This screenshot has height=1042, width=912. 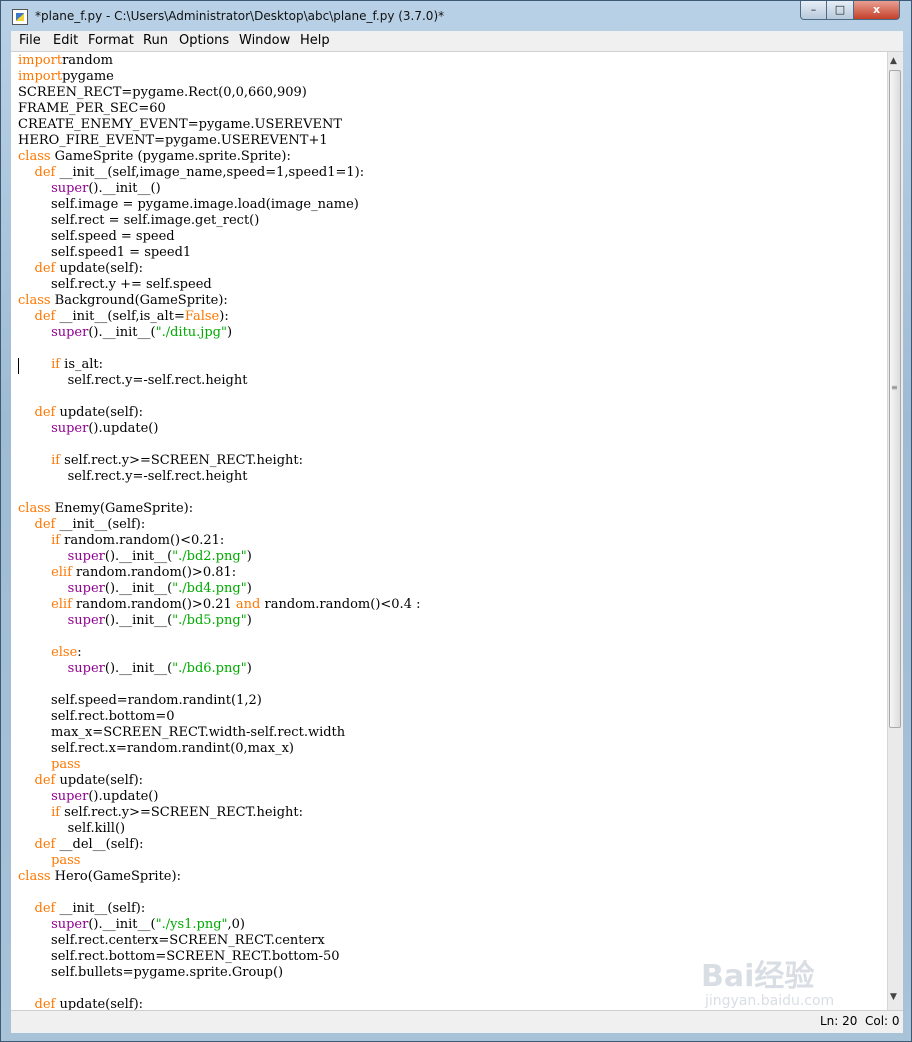 I want to click on close-button: x, so click(x=876, y=10).